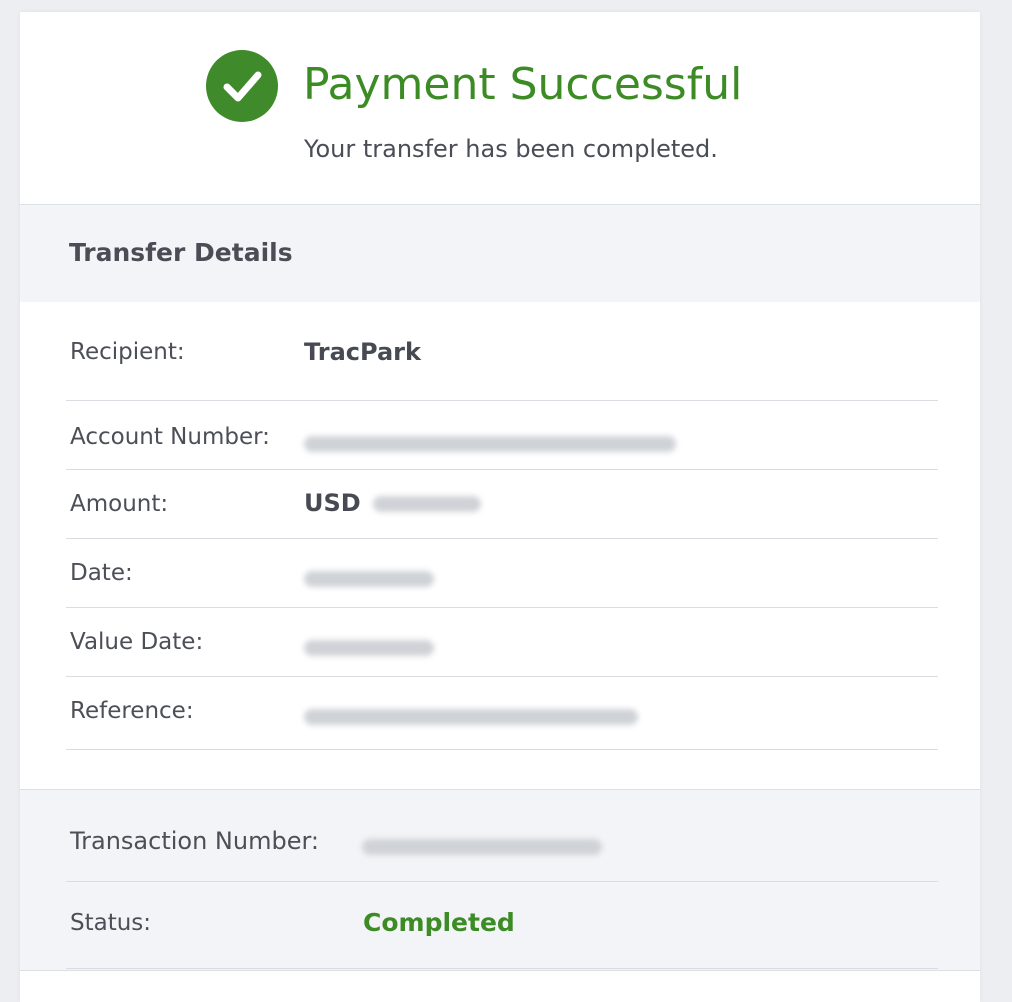 The height and width of the screenshot is (1002, 1012). What do you see at coordinates (502, 504) in the screenshot?
I see `amount-row: Amount: USD` at bounding box center [502, 504].